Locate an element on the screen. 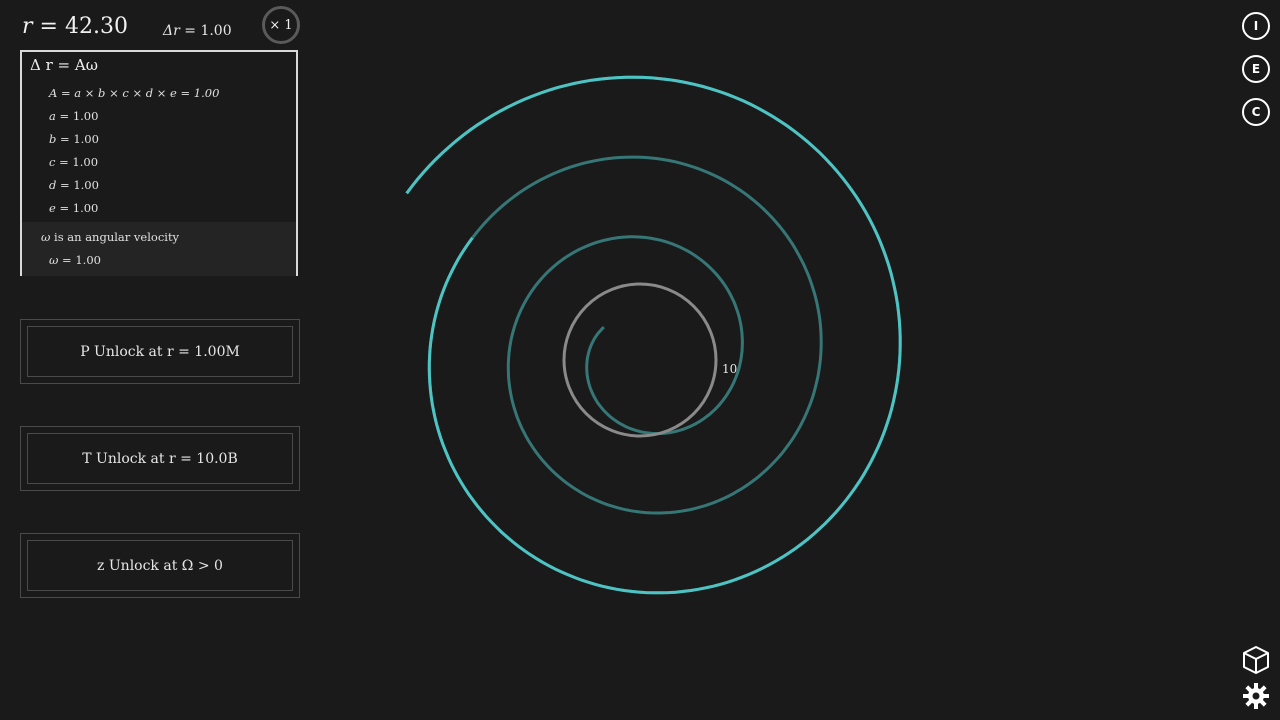 The image size is (1280, 720). c-icon: C is located at coordinates (1256, 112).